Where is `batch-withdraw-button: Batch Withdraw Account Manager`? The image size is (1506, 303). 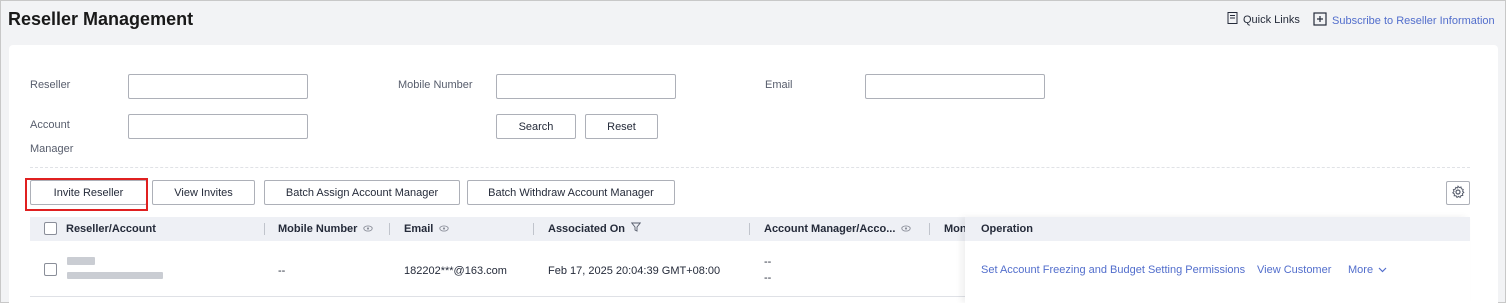
batch-withdraw-button: Batch Withdraw Account Manager is located at coordinates (571, 192).